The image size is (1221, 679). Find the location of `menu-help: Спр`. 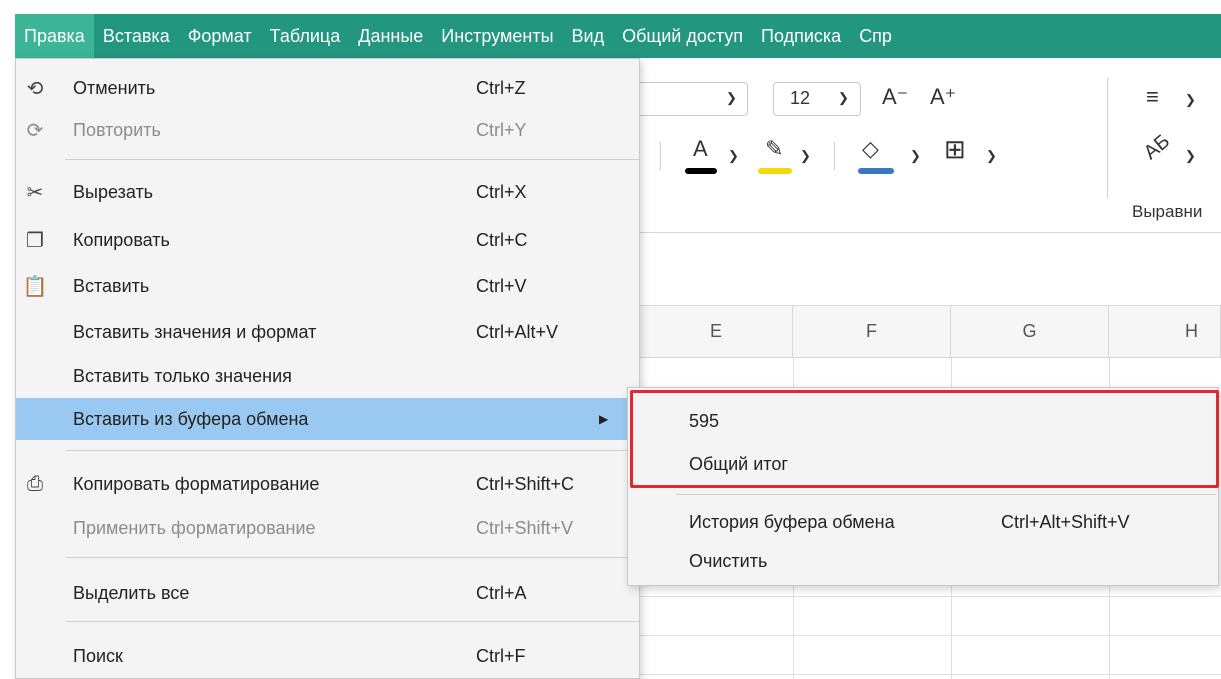

menu-help: Спр is located at coordinates (875, 36).